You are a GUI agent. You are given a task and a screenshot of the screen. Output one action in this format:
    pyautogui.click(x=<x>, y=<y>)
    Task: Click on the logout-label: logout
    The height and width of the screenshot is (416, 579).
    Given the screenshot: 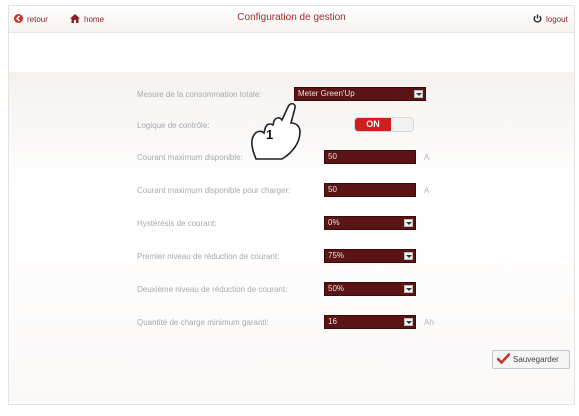 What is the action you would take?
    pyautogui.click(x=557, y=19)
    